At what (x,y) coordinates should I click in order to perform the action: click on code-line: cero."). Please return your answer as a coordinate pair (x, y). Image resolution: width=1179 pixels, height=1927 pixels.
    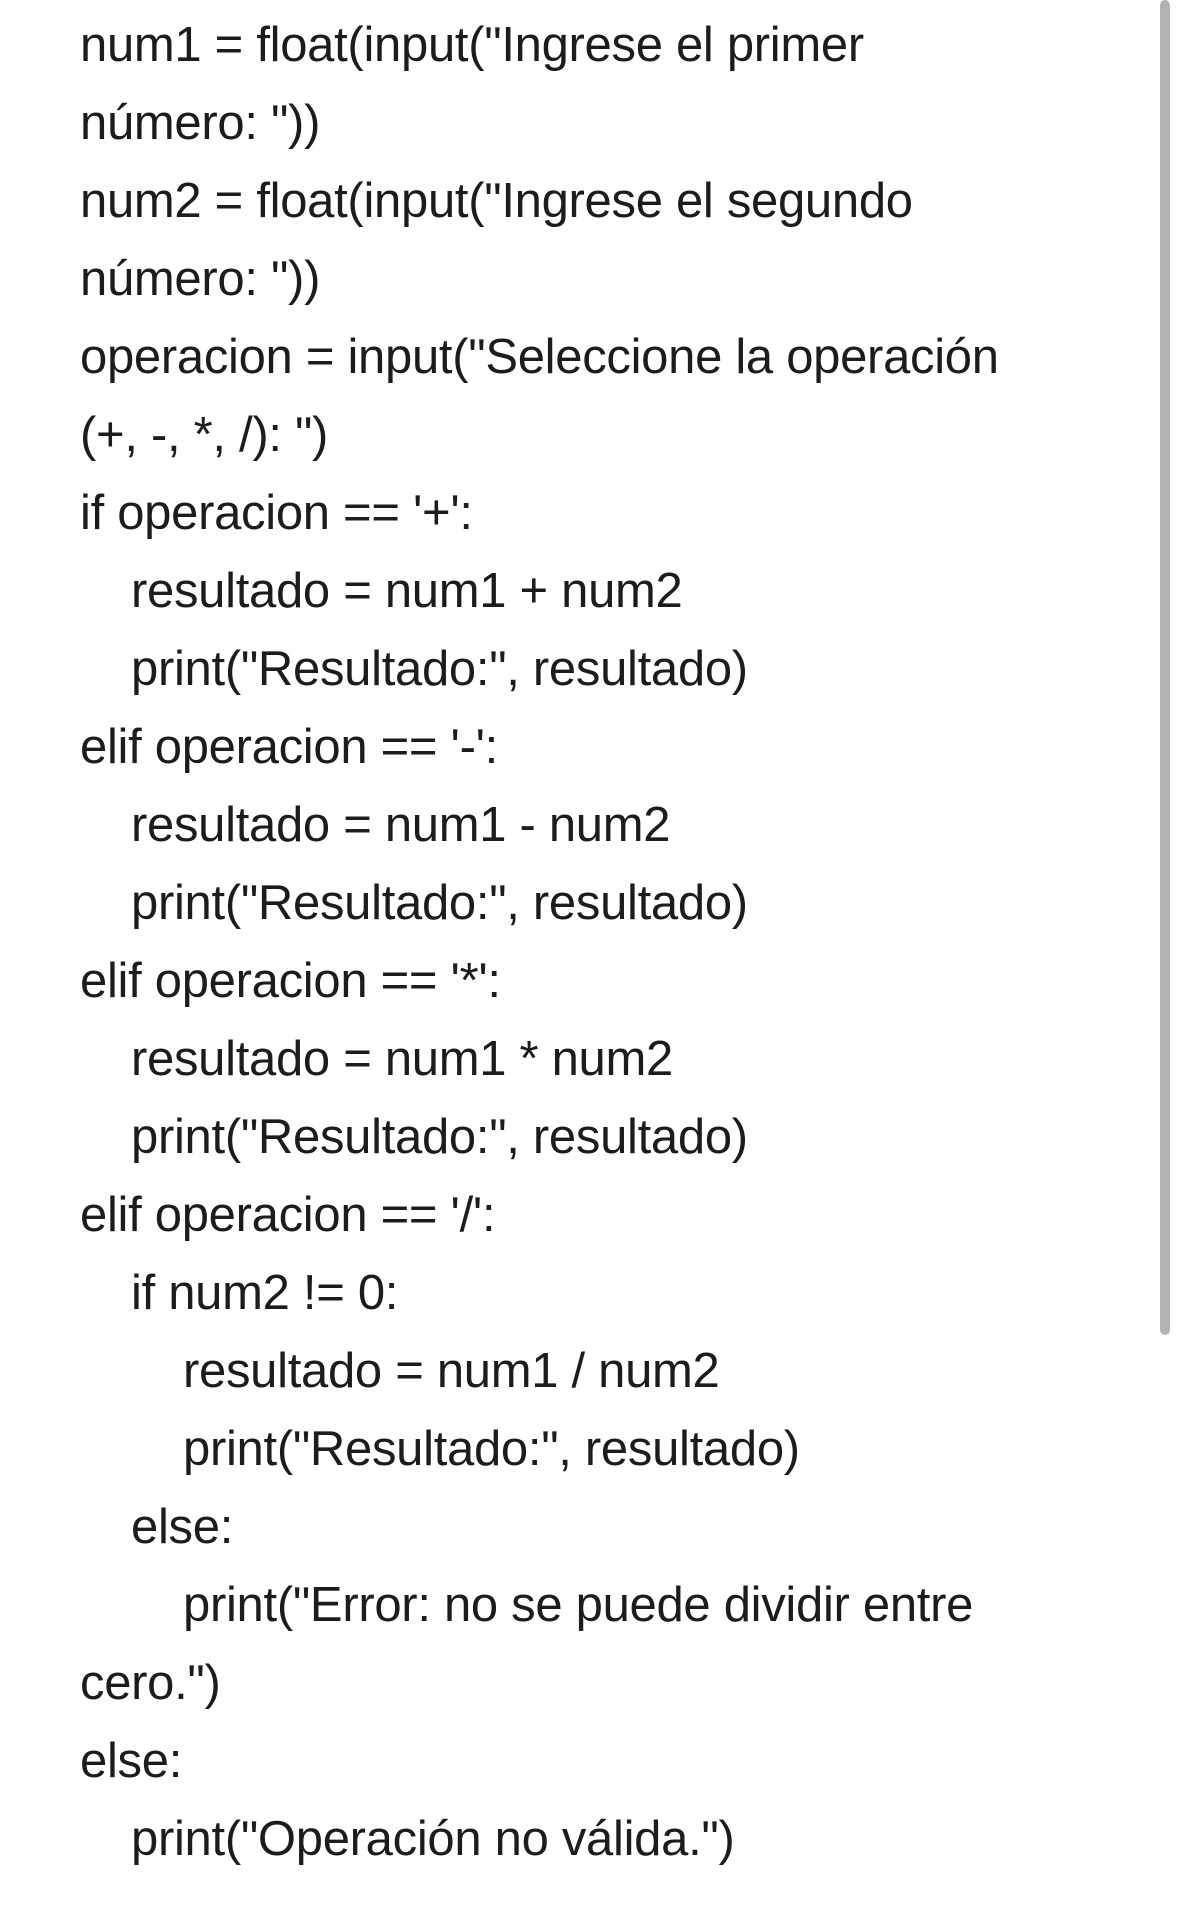
    Looking at the image, I should click on (150, 1683).